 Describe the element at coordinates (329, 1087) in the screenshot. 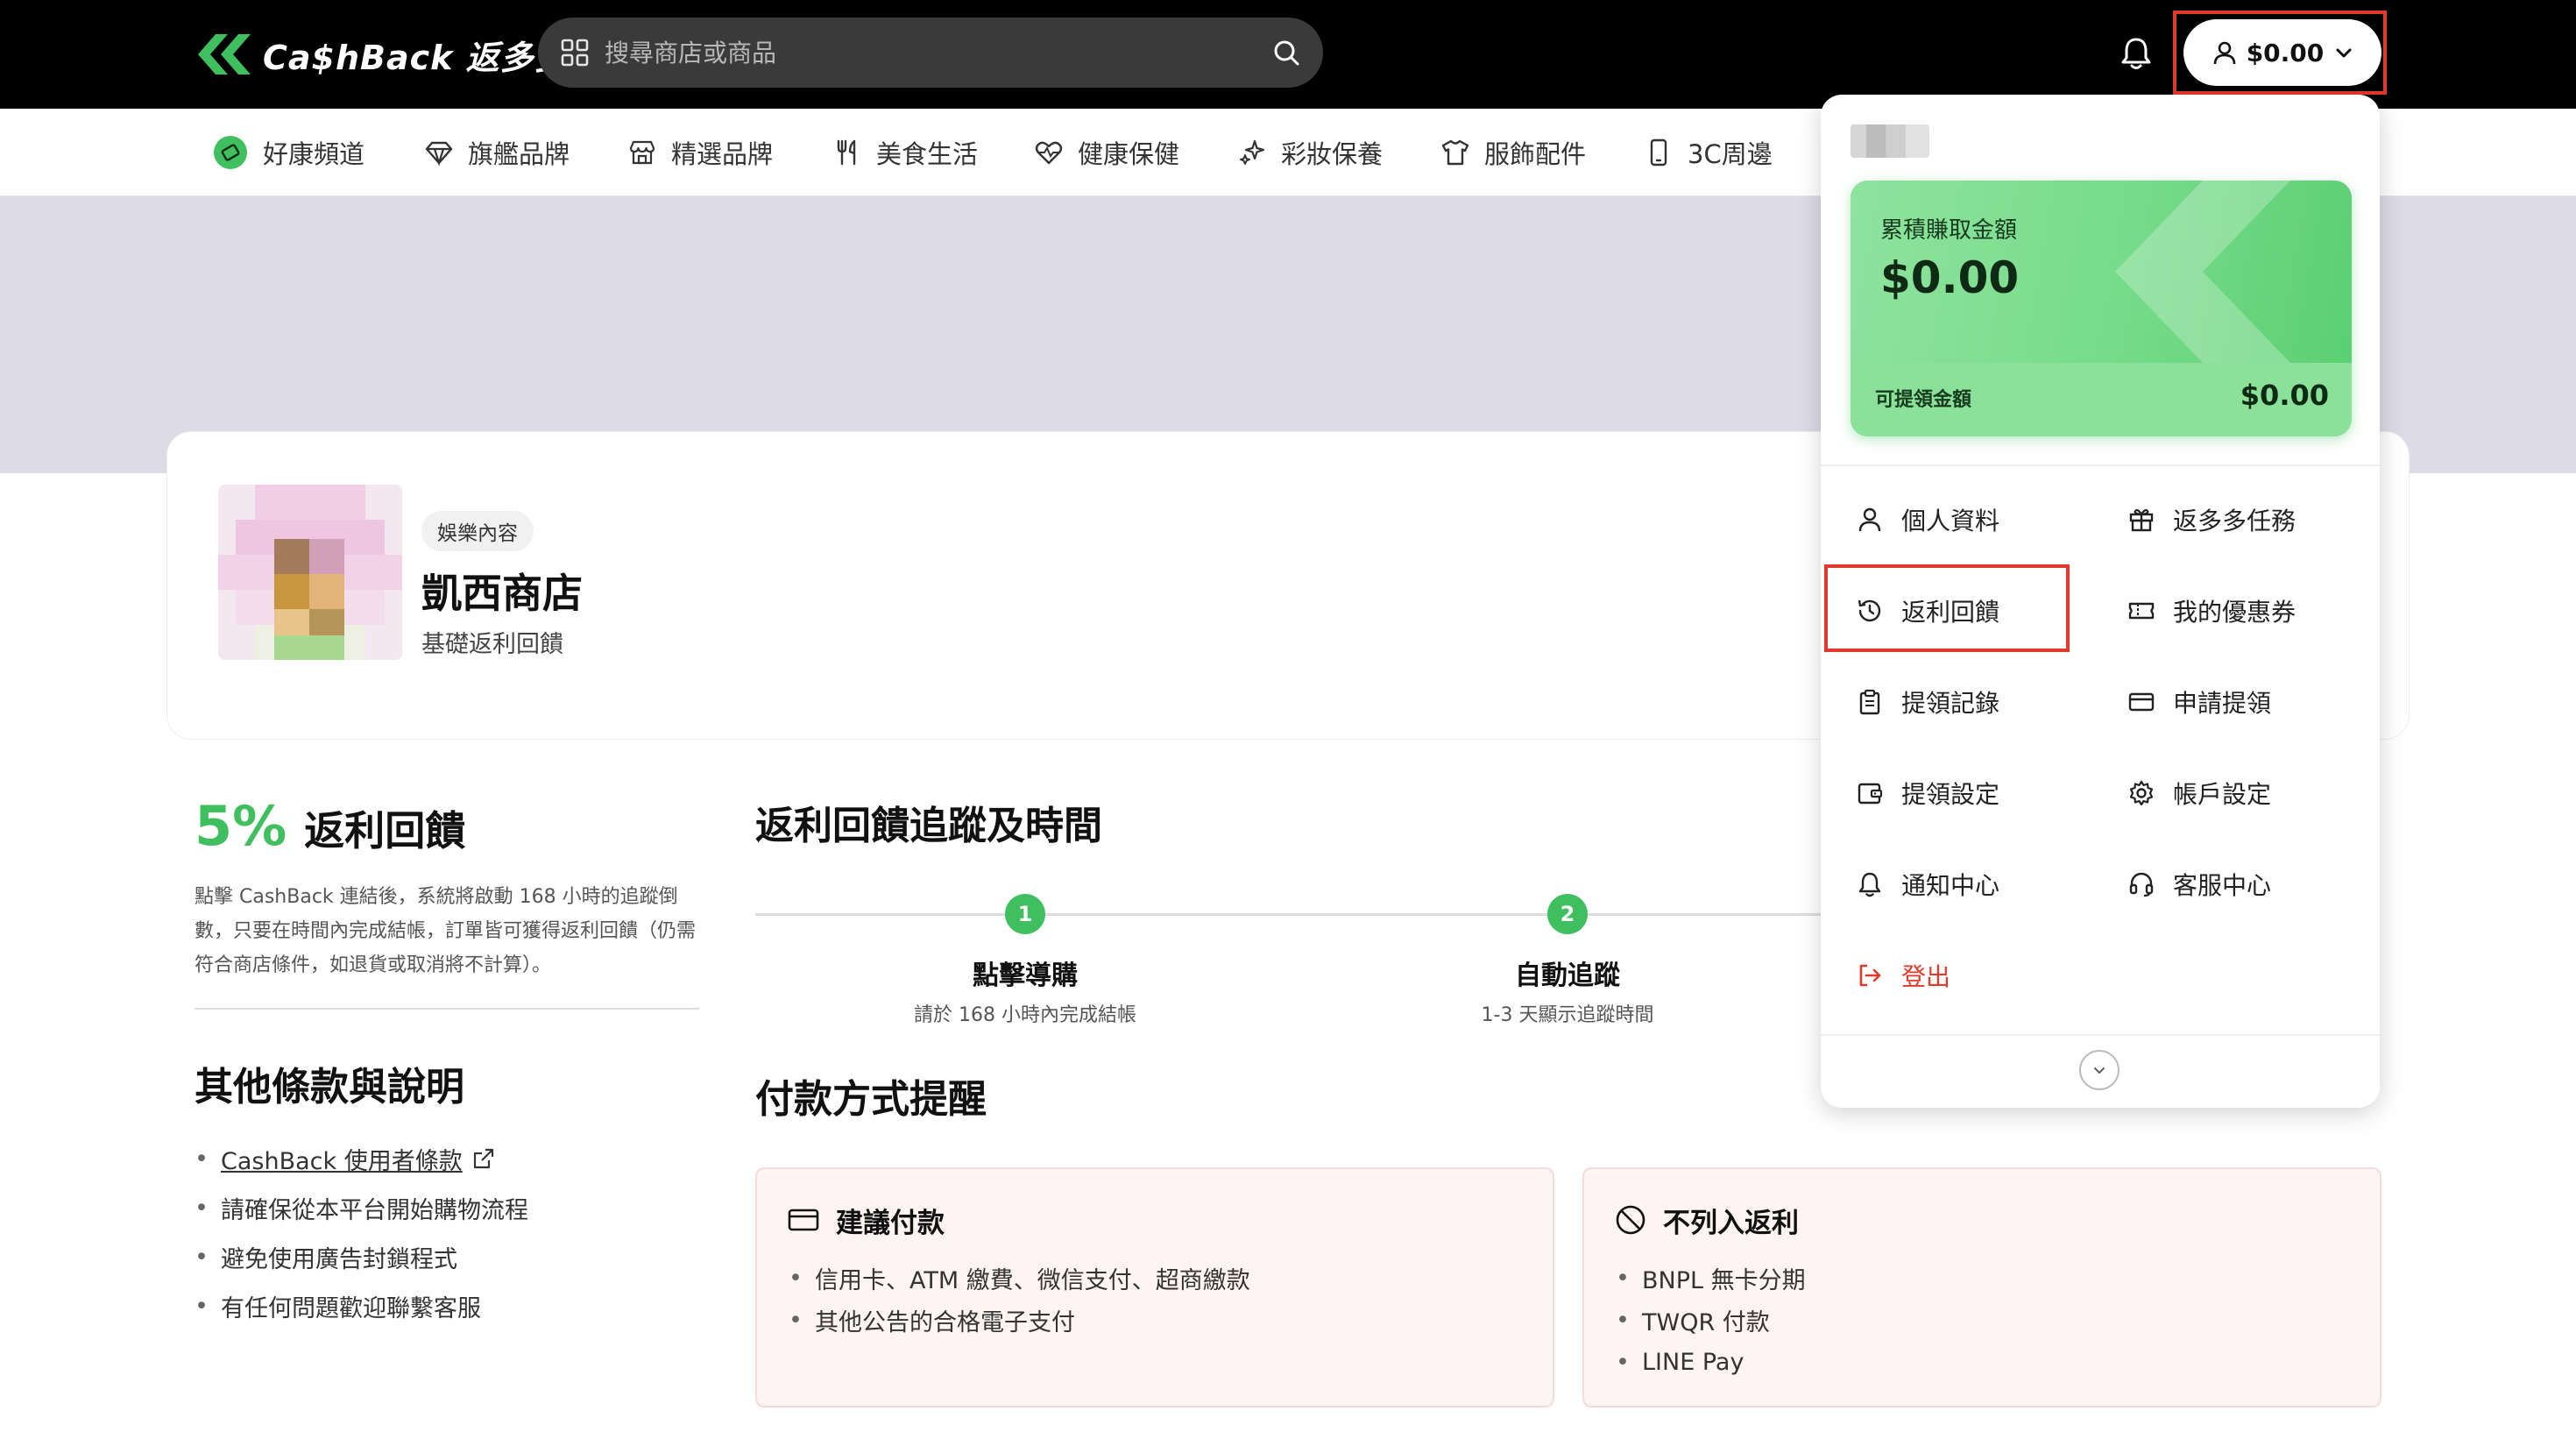

I see `terms-title: 其他條款與說明` at that location.